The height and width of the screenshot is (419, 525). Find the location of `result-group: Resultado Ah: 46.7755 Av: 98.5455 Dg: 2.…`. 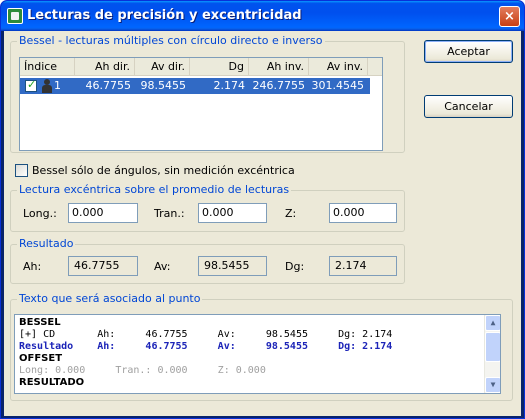

result-group: Resultado Ah: 46.7755 Av: 98.5455 Dg: 2.… is located at coordinates (207, 260).